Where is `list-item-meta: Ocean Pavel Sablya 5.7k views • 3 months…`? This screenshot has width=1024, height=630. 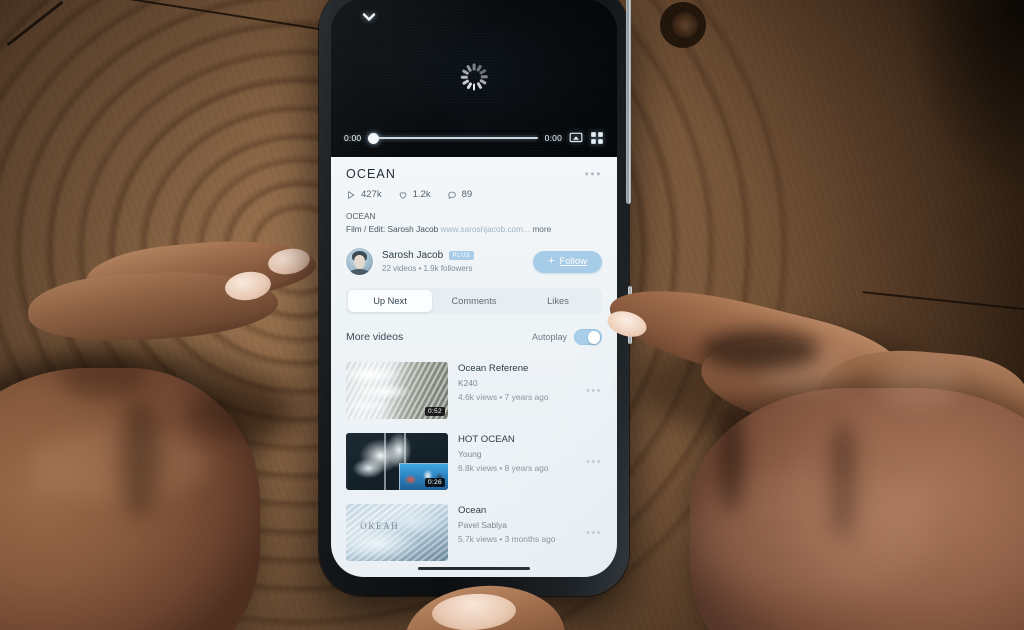
list-item-meta: Ocean Pavel Sablya 5.7k views • 3 months… is located at coordinates (515, 524).